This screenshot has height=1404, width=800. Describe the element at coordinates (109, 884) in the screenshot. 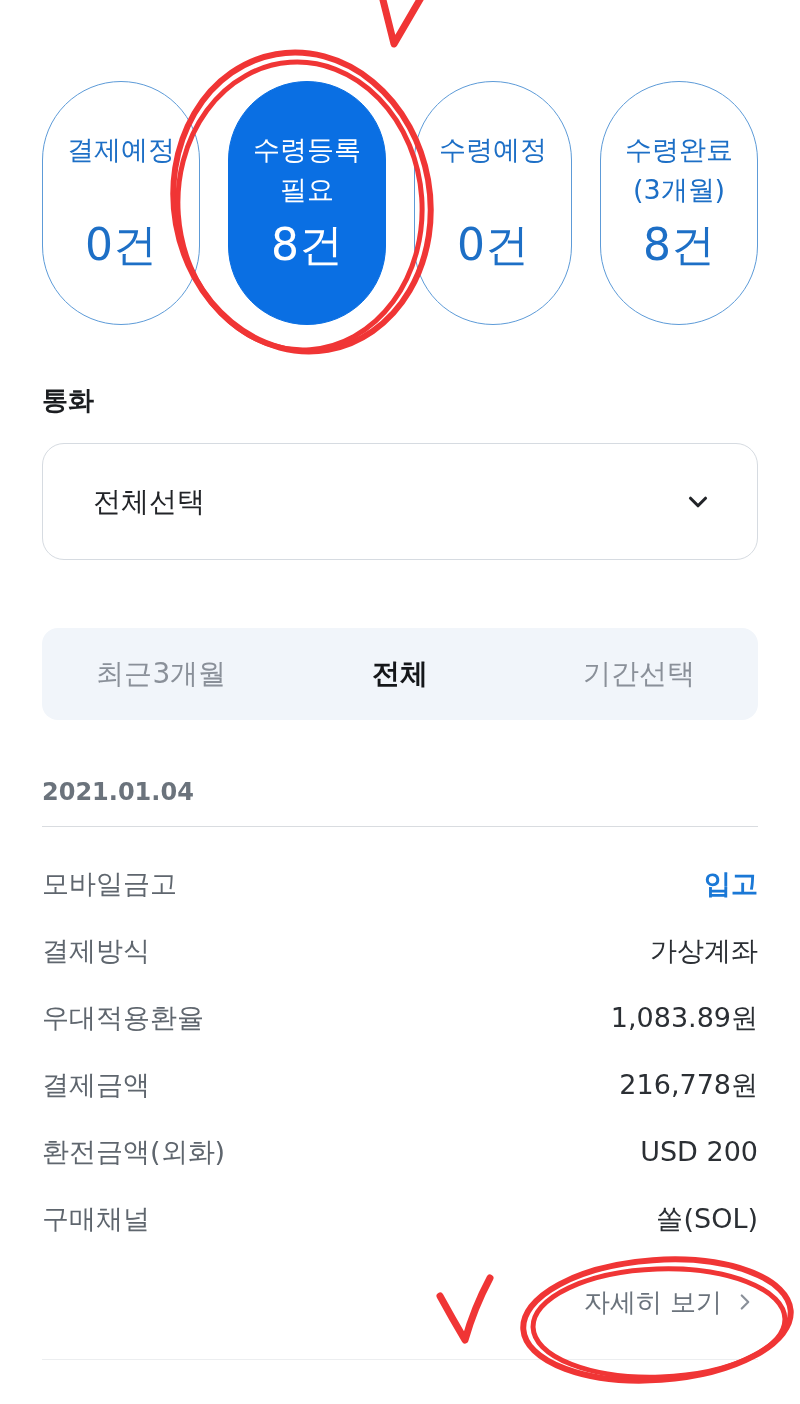

I see `detail-label: 모바일금고` at that location.